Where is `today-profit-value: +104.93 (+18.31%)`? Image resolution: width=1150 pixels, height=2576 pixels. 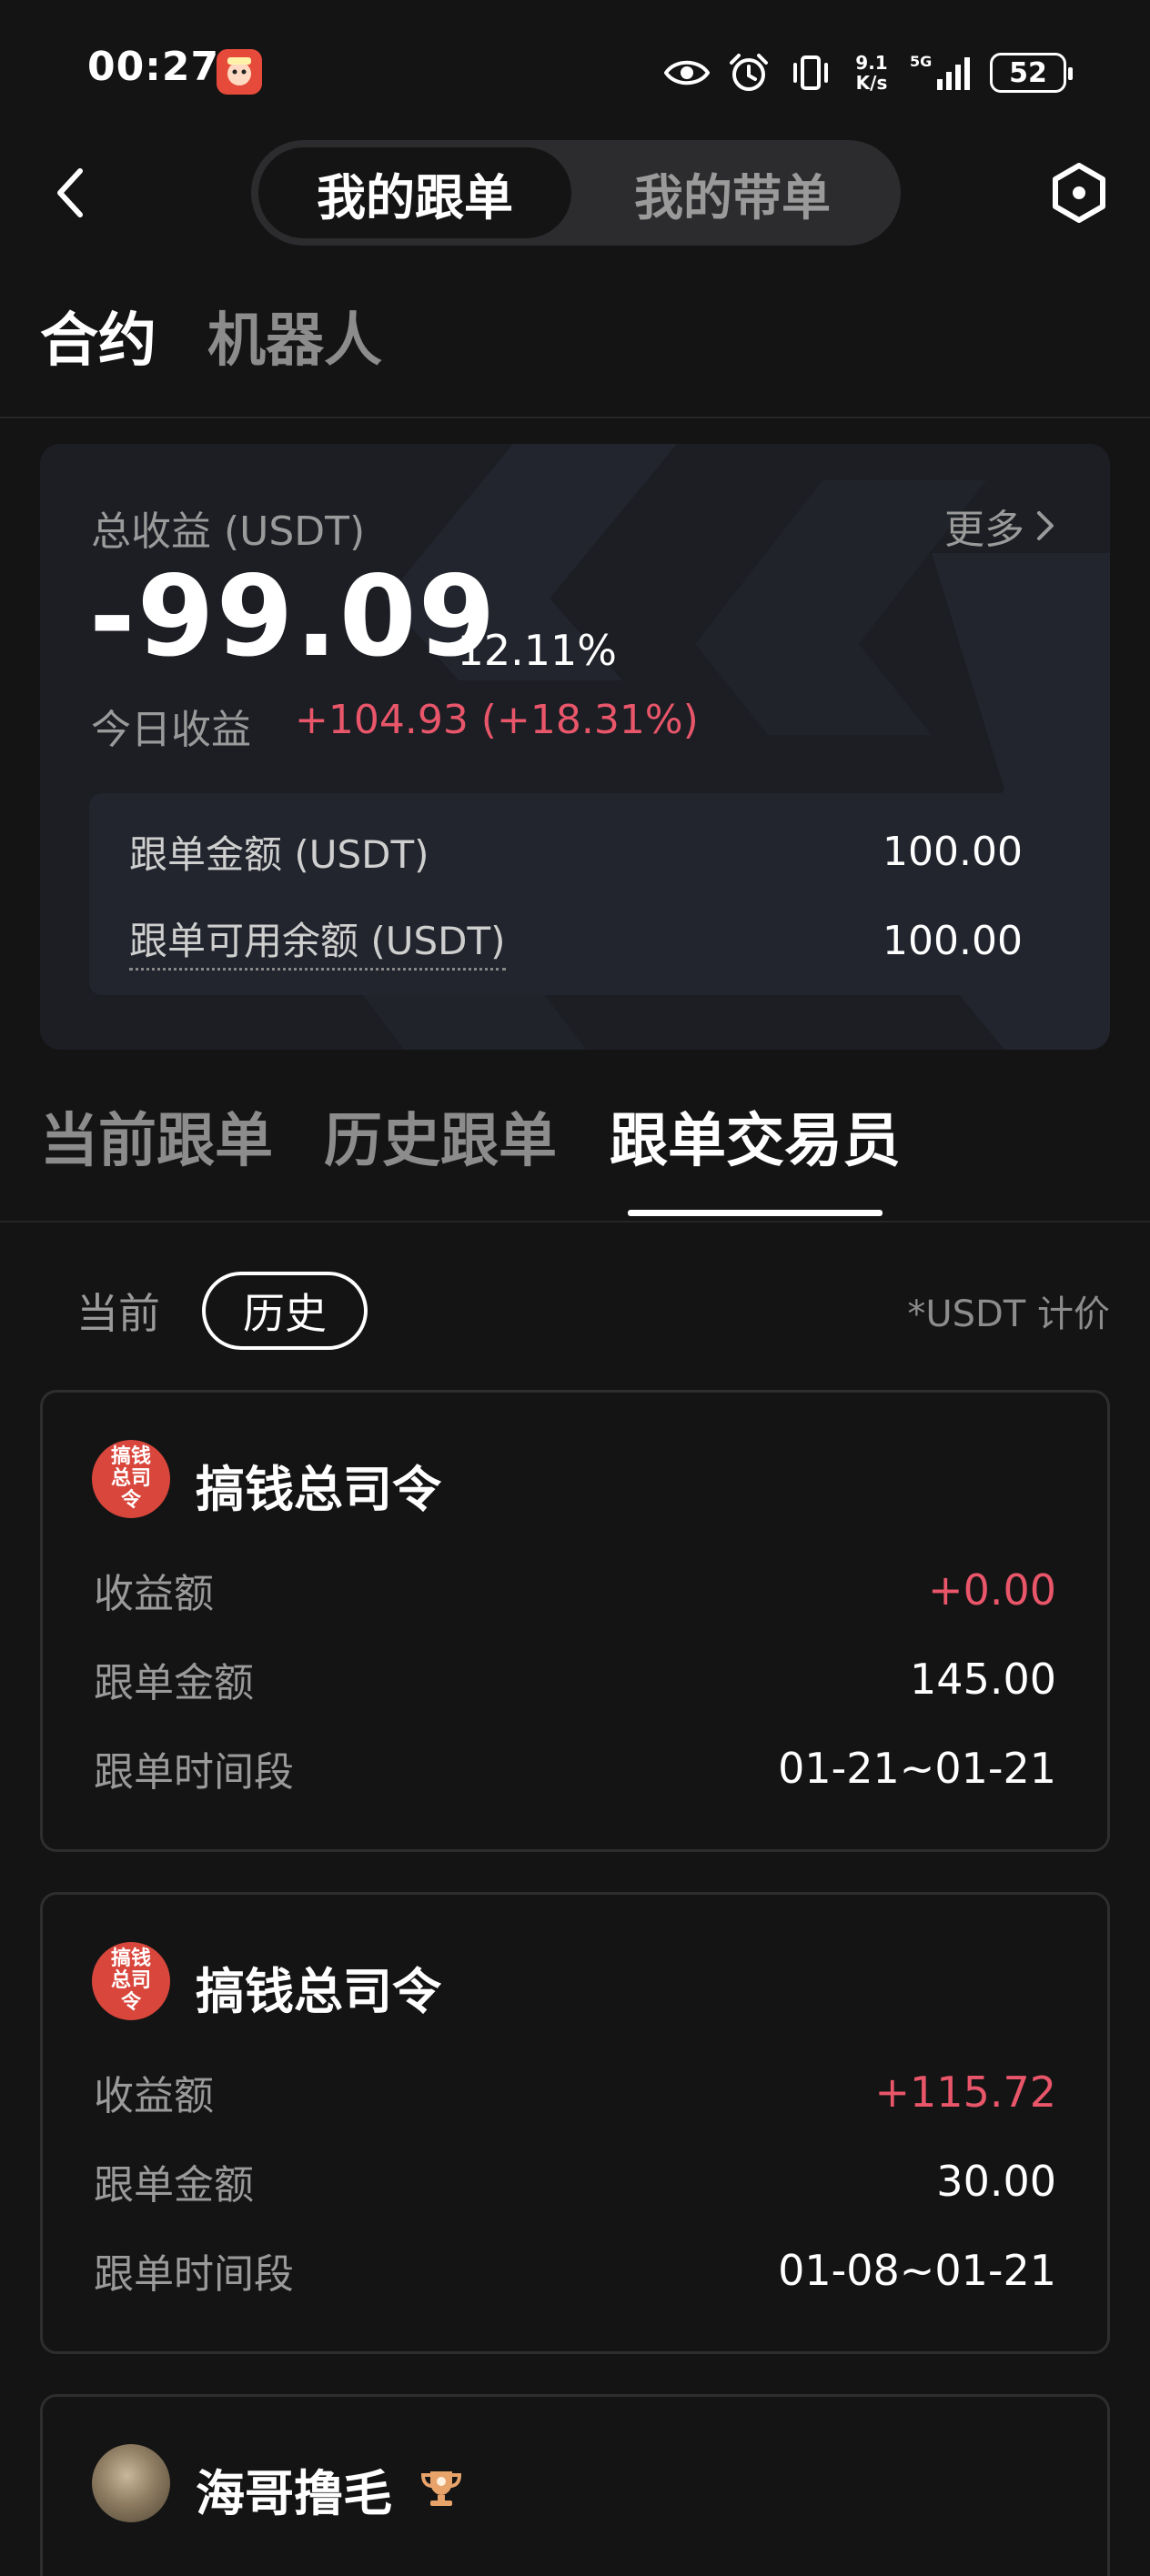
today-profit-value: +104.93 (+18.31%) is located at coordinates (497, 720).